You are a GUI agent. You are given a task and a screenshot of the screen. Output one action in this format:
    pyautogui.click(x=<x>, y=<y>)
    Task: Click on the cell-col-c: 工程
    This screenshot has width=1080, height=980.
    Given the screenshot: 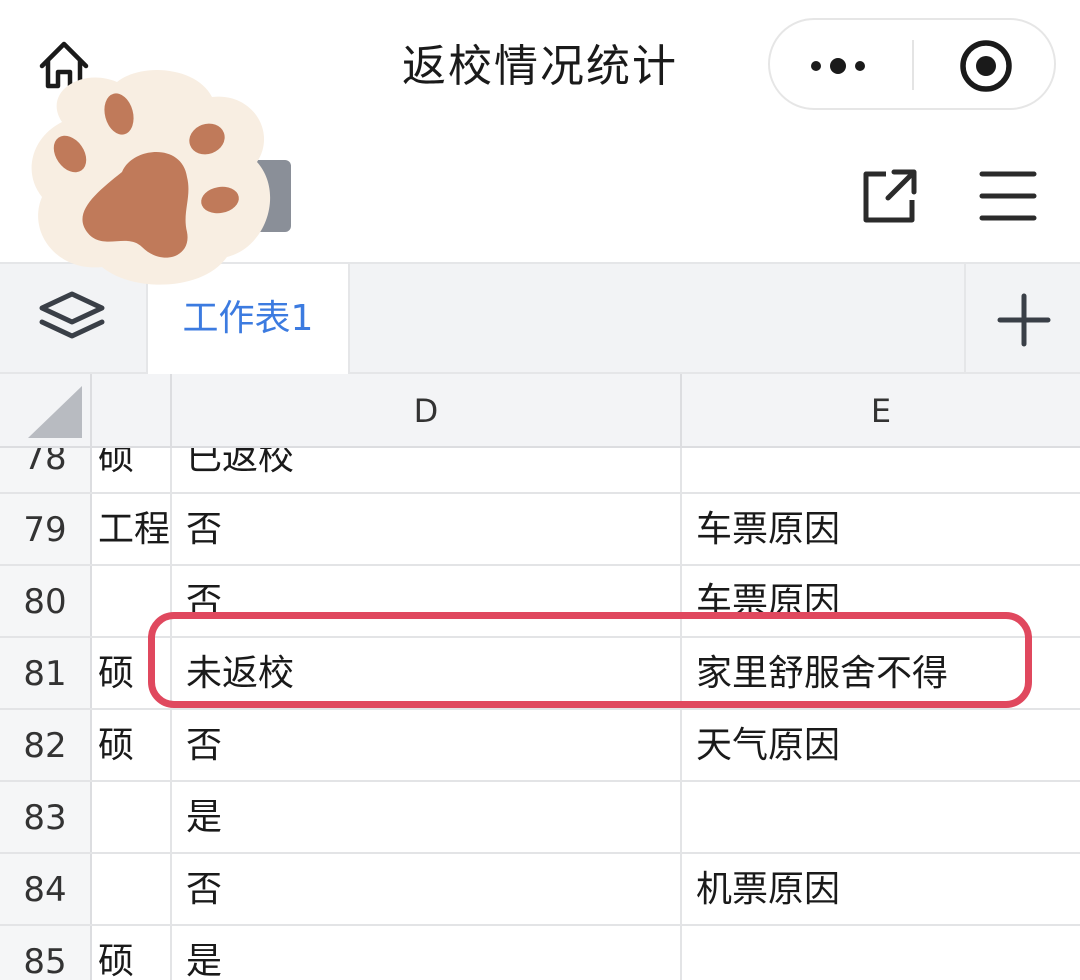 What is the action you would take?
    pyautogui.click(x=132, y=529)
    